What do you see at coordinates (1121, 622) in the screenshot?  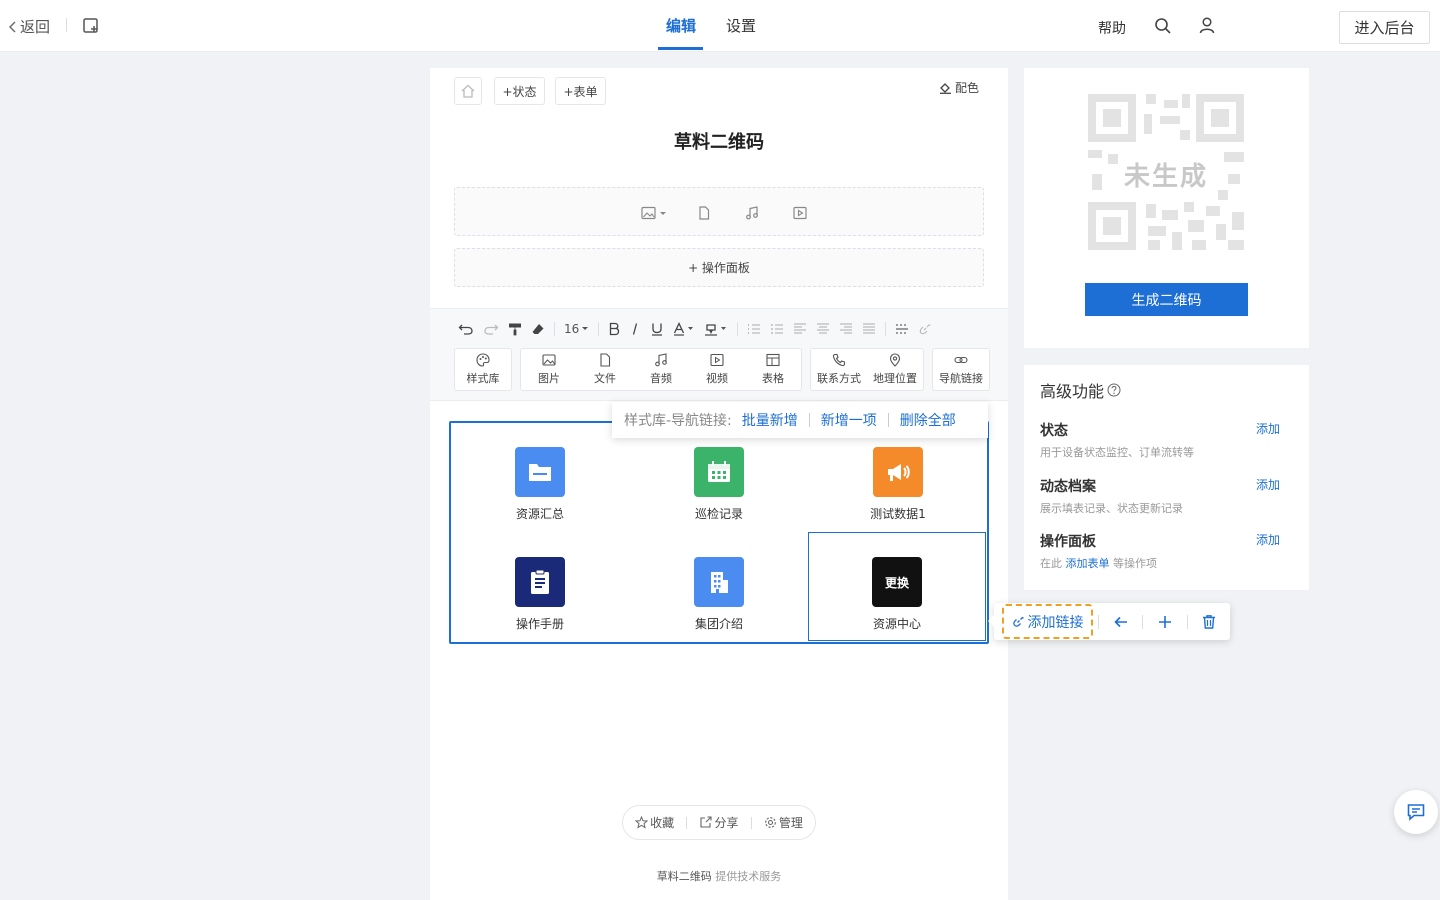 I see `arrow-left-icon` at bounding box center [1121, 622].